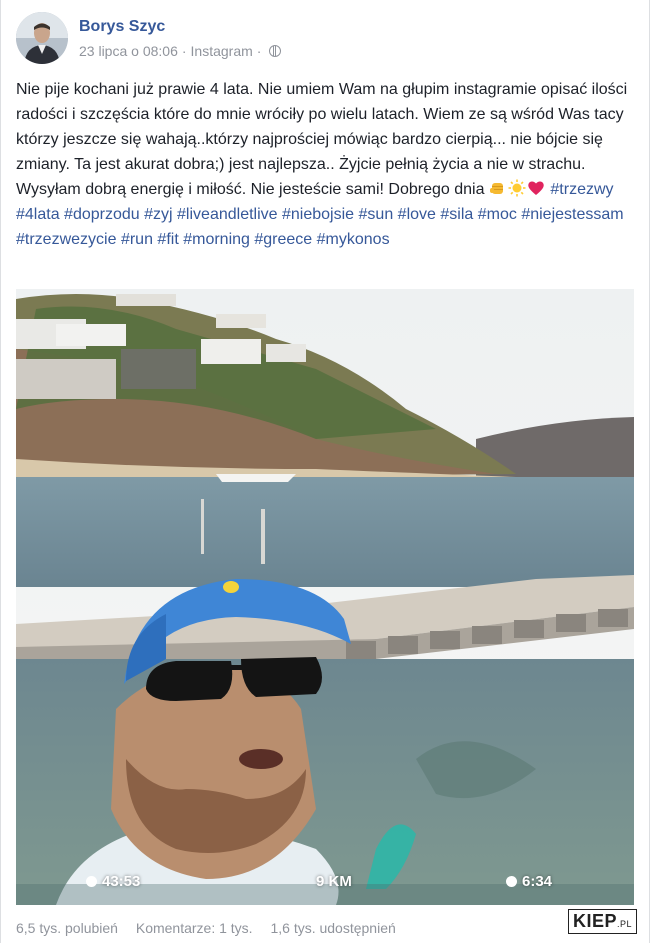 Image resolution: width=650 pixels, height=943 pixels. I want to click on overlay-time-right: 6:34, so click(529, 881).